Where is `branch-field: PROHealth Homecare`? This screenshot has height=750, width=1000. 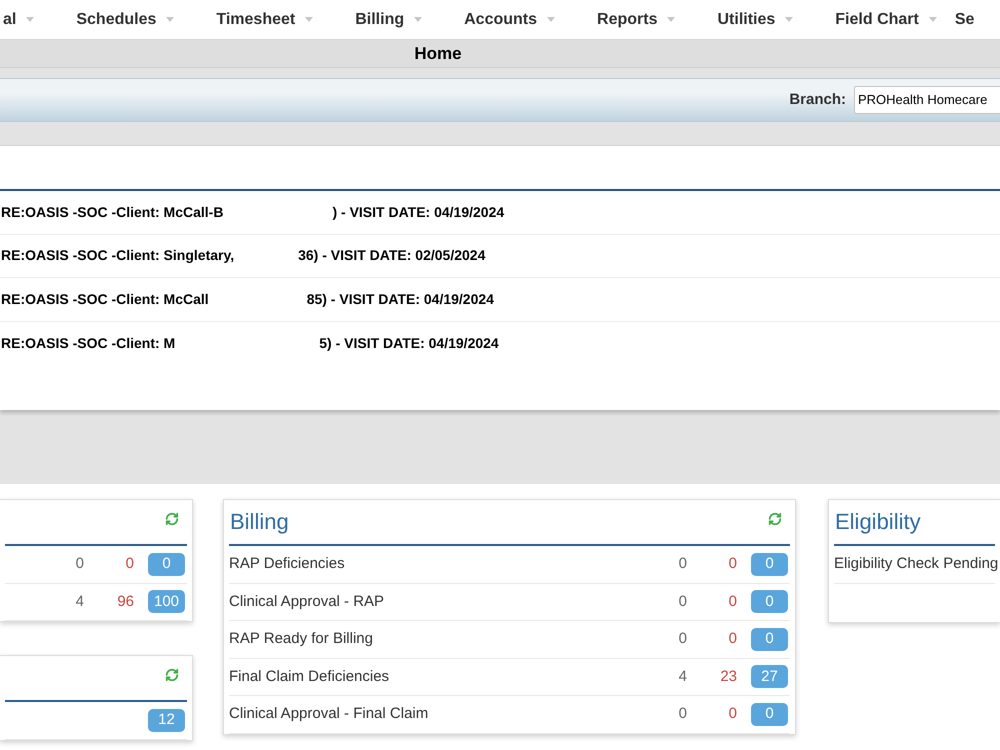
branch-field: PROHealth Homecare is located at coordinates (927, 100).